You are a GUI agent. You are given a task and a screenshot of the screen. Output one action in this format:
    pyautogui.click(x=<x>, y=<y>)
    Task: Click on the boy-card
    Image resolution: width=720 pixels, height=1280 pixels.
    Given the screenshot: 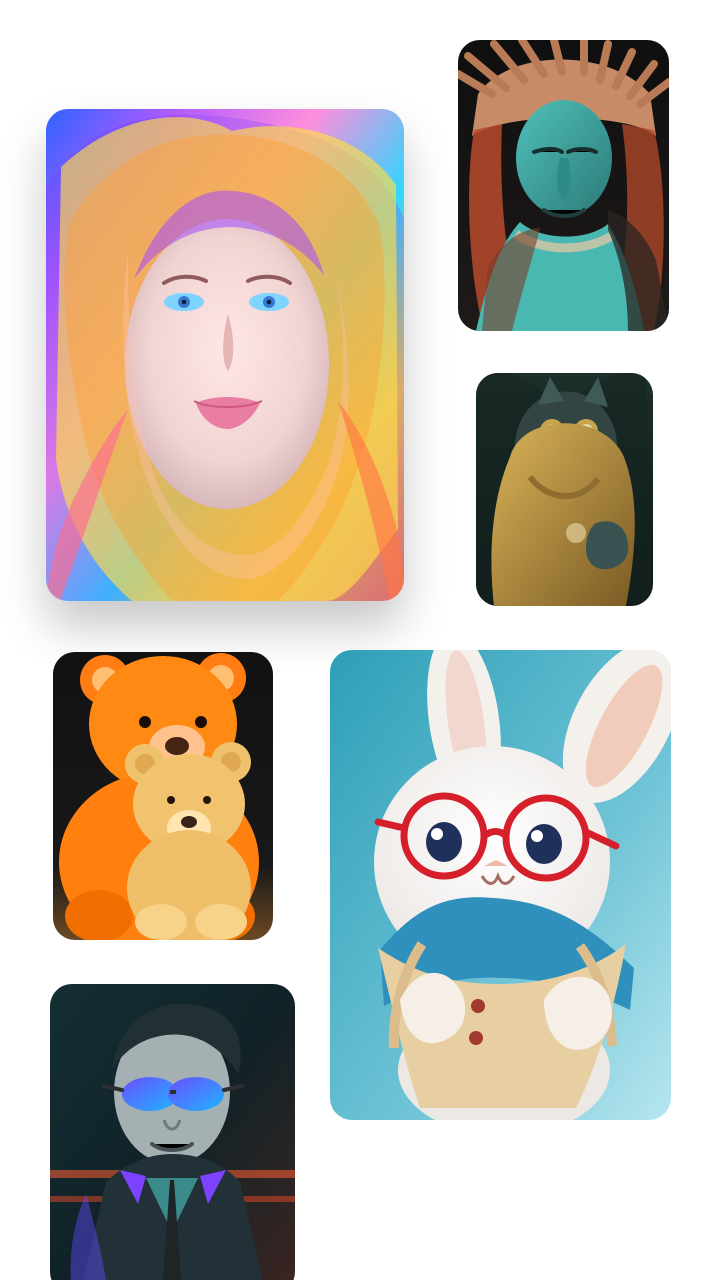 What is the action you would take?
    pyautogui.click(x=172, y=1132)
    